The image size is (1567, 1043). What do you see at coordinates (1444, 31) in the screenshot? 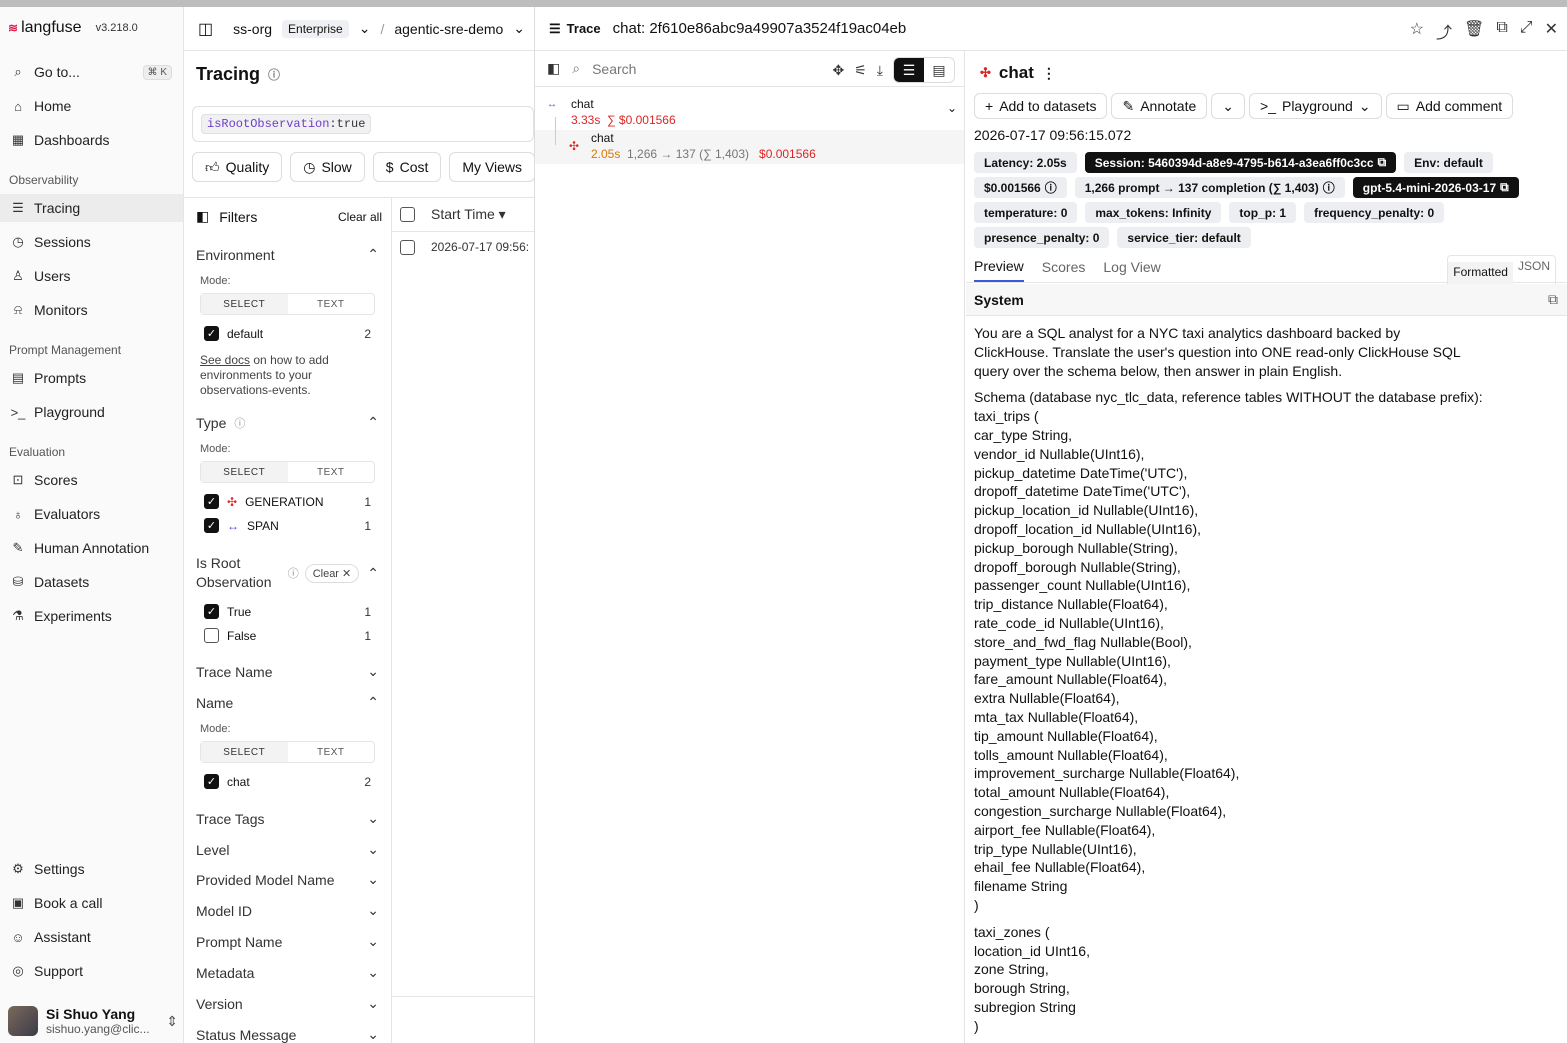
I see `share-icon: ⤴` at bounding box center [1444, 31].